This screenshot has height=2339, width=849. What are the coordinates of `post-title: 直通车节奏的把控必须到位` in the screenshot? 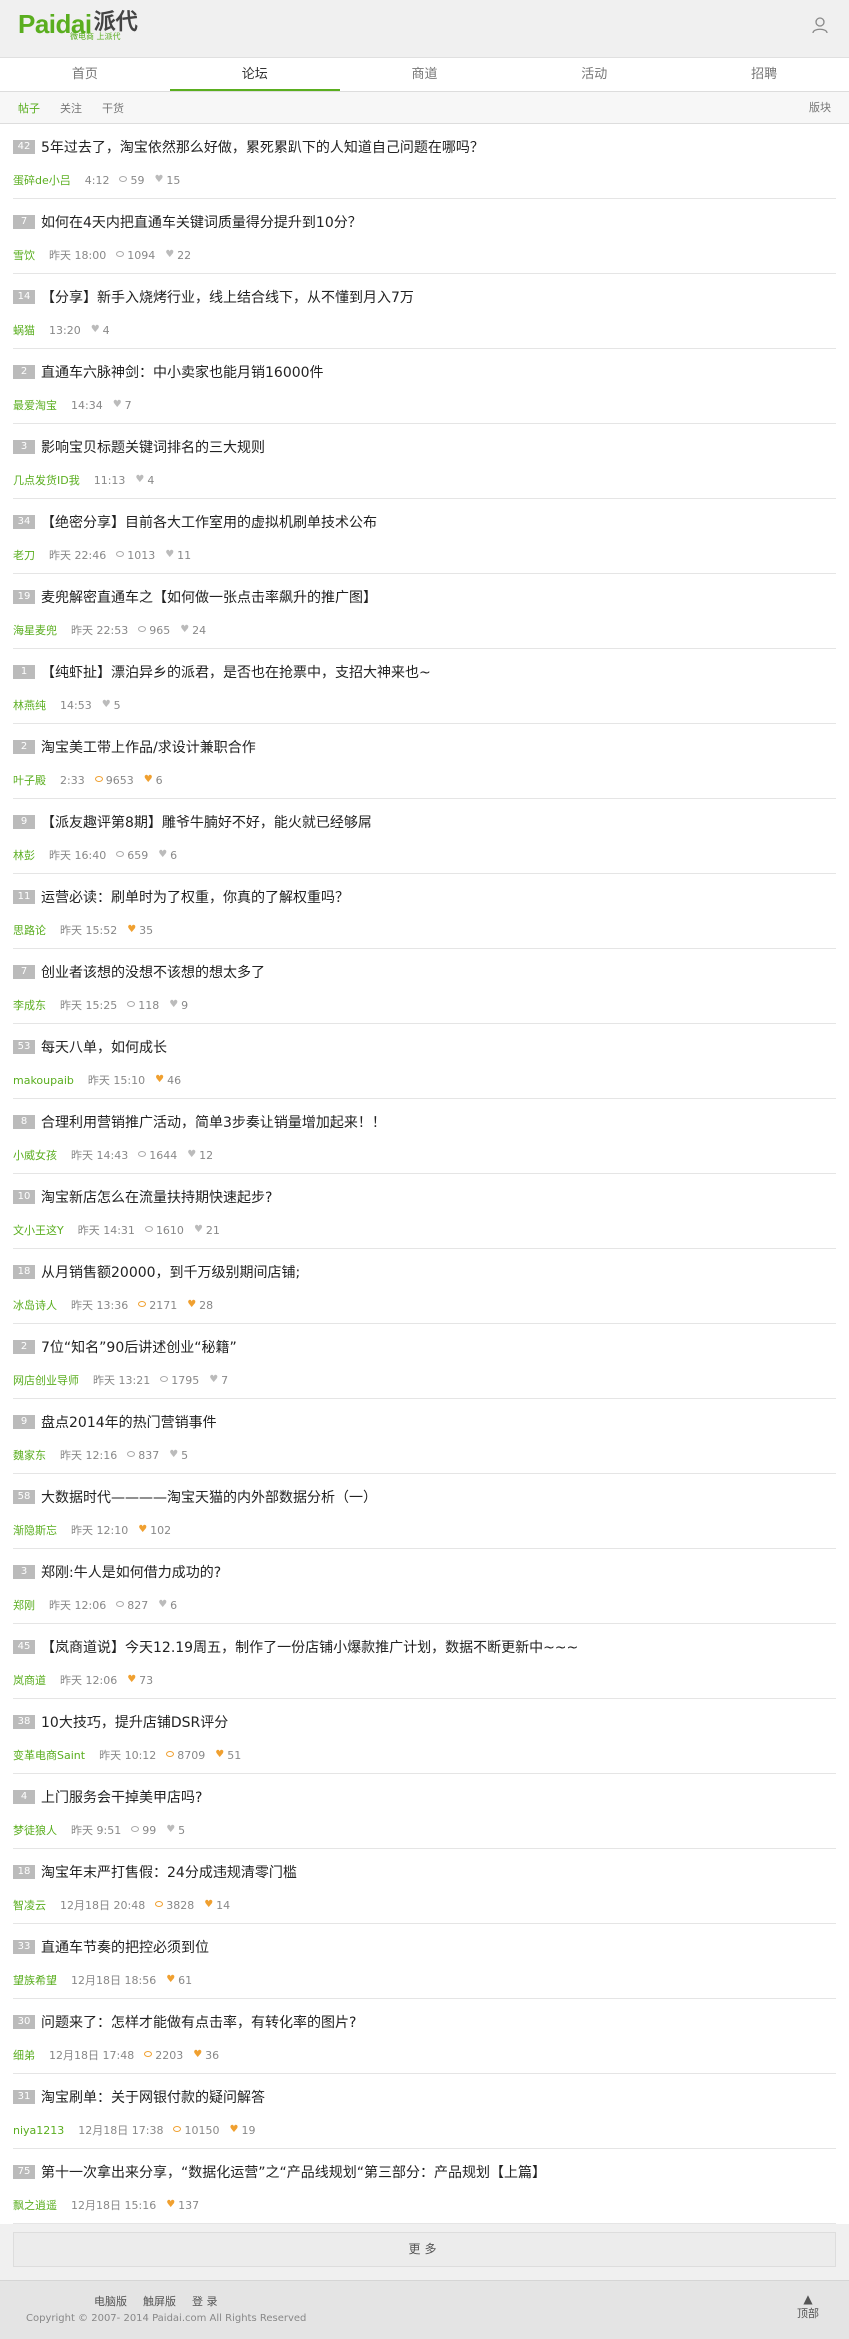 It's located at (125, 1947).